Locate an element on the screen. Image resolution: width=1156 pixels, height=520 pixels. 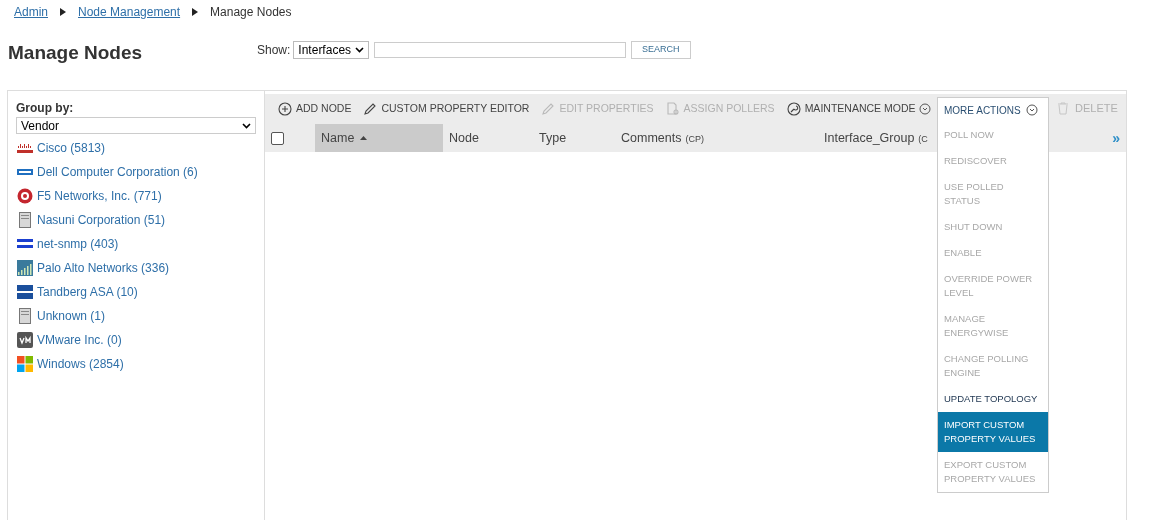
bar-graph-logo-icon is located at coordinates (24, 268).